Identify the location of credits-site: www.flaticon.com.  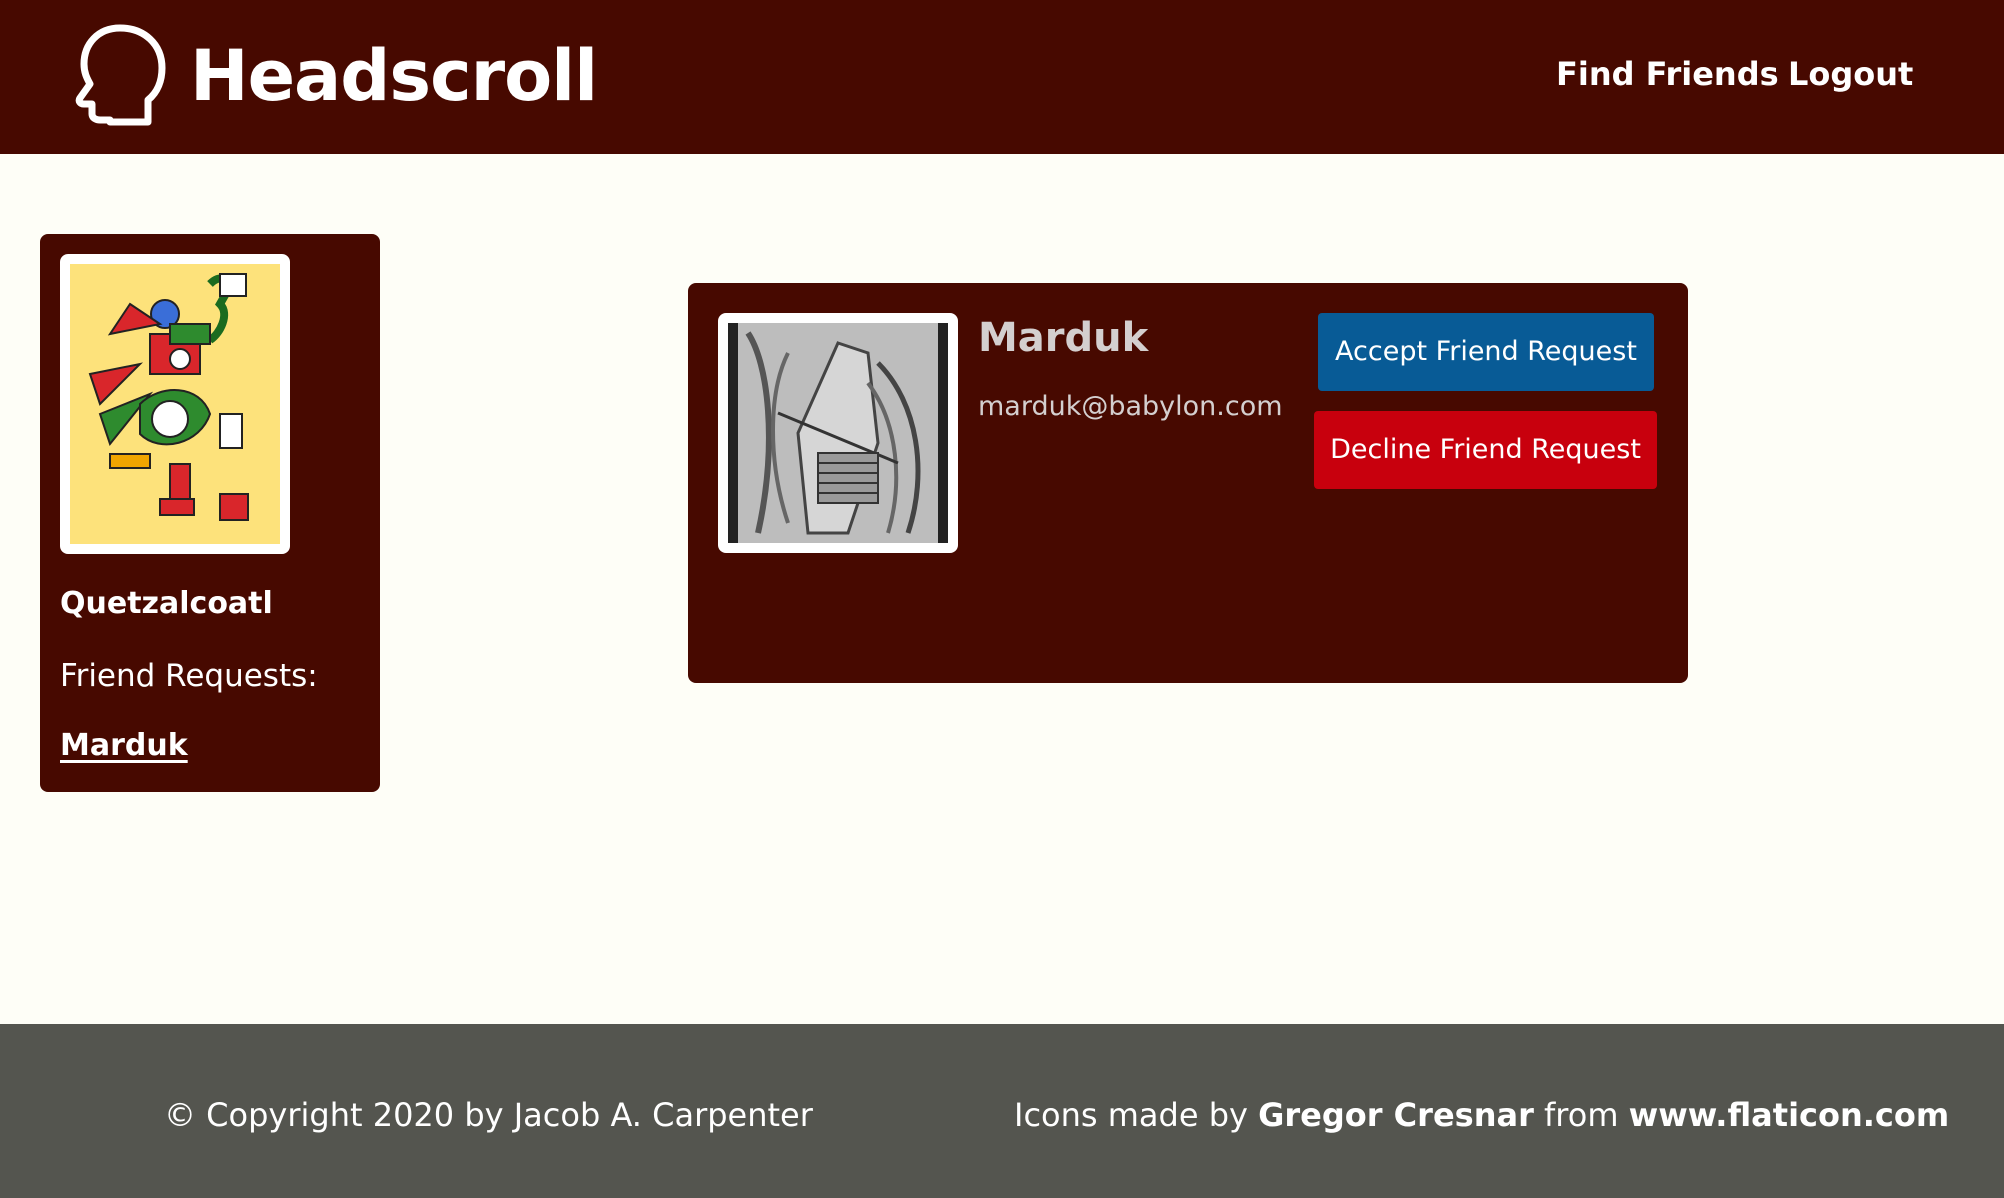
(1789, 1115).